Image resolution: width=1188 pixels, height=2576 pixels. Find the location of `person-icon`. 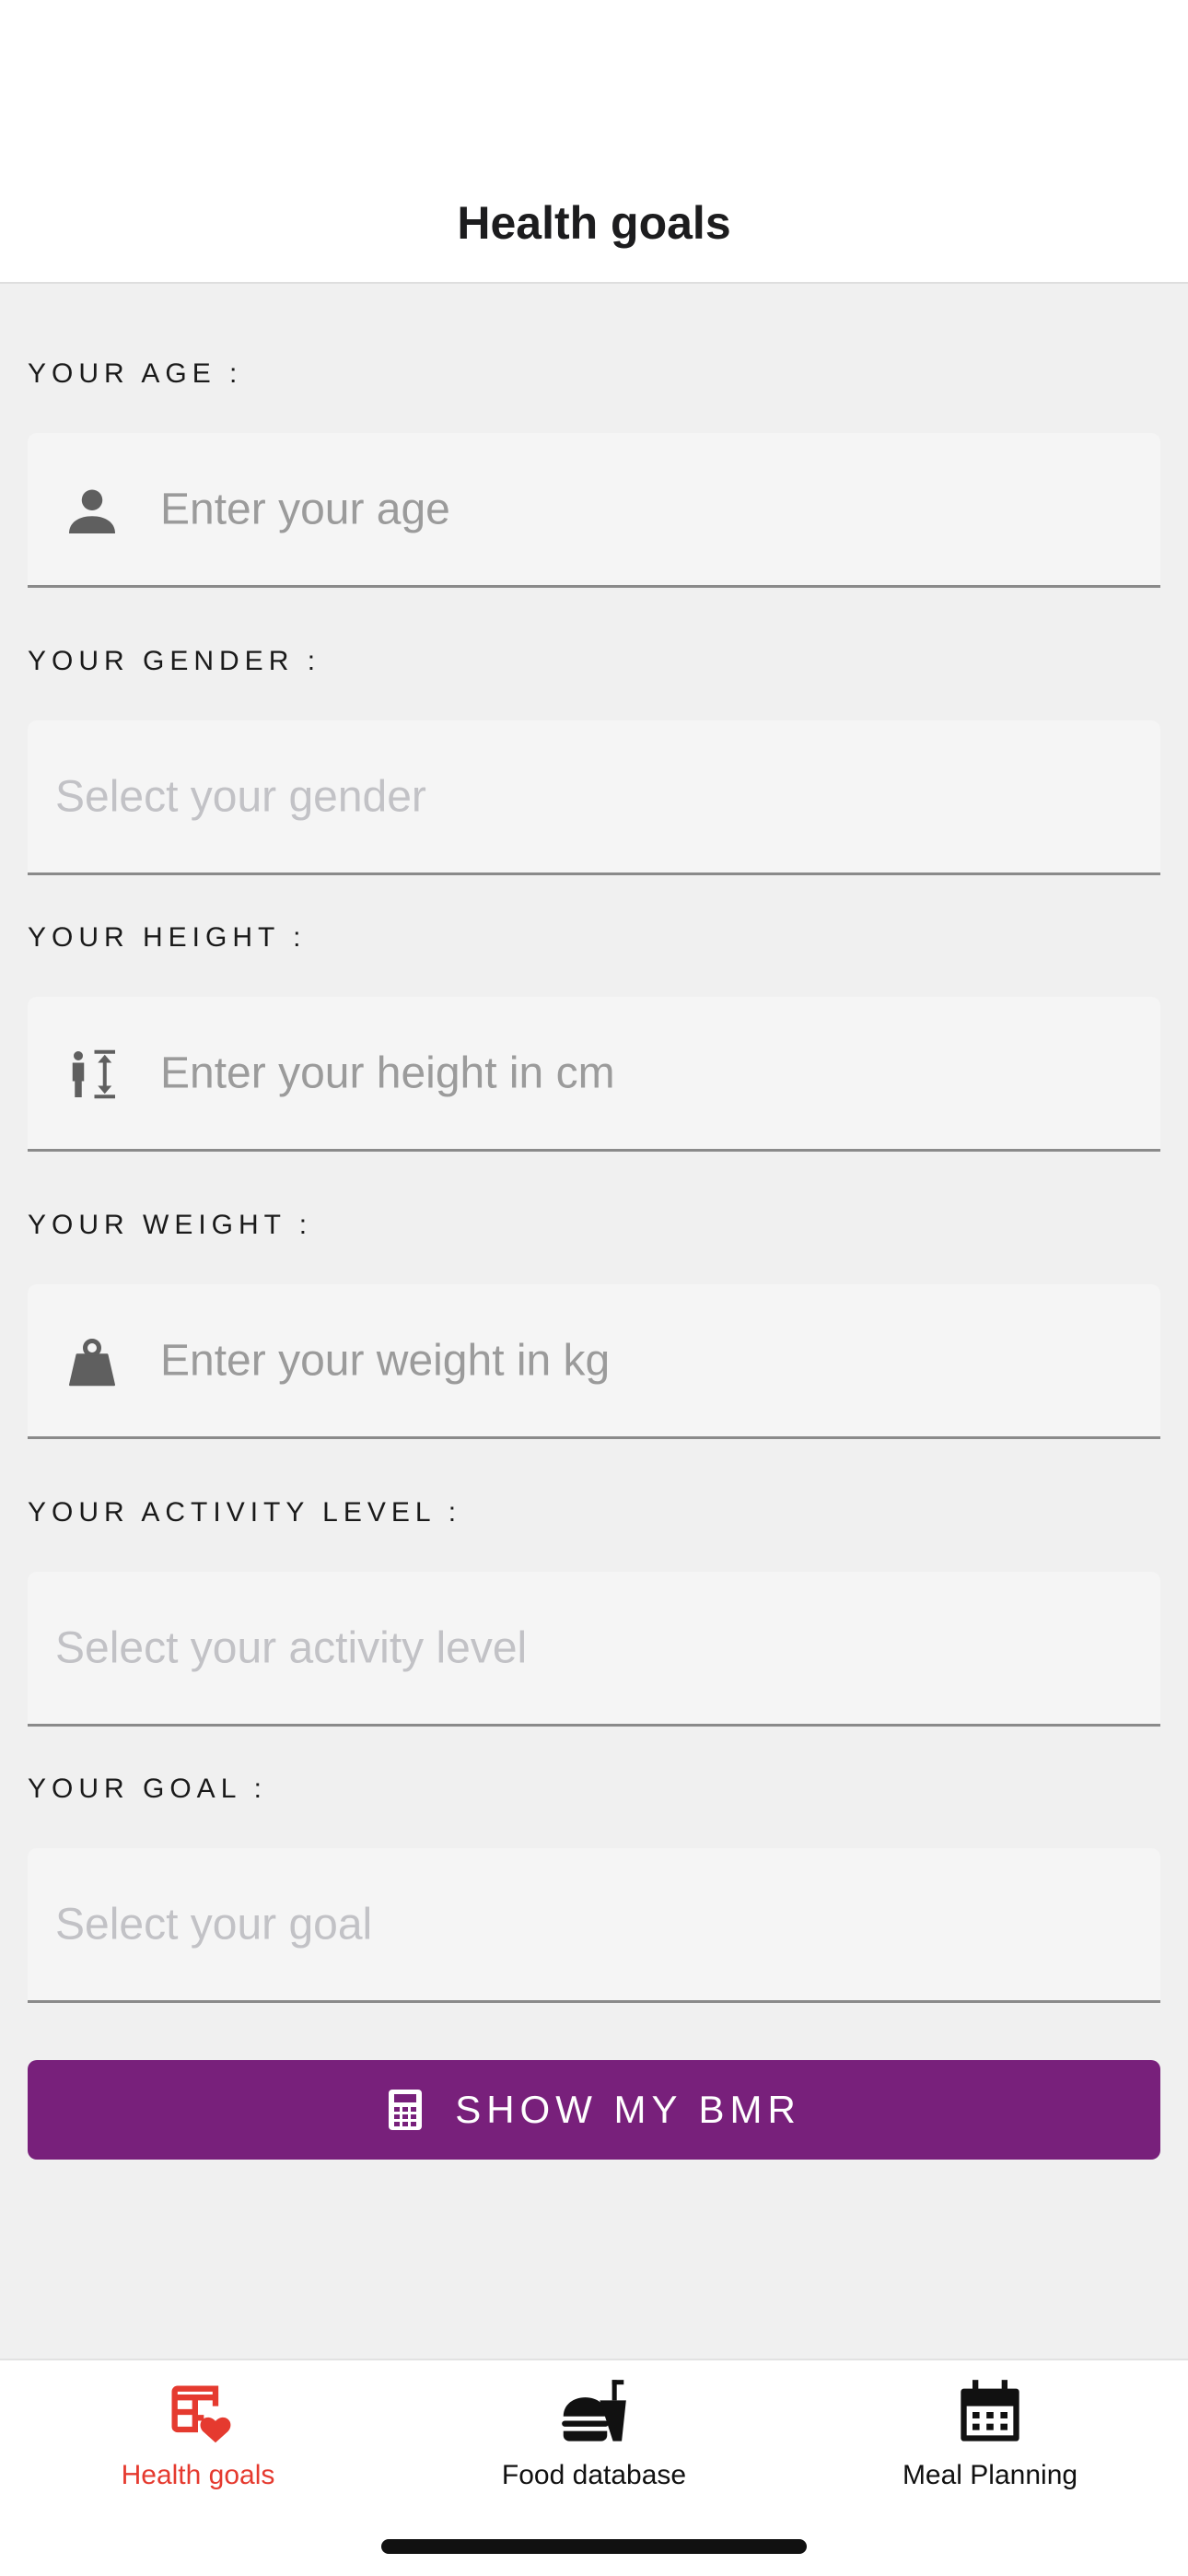

person-icon is located at coordinates (92, 510).